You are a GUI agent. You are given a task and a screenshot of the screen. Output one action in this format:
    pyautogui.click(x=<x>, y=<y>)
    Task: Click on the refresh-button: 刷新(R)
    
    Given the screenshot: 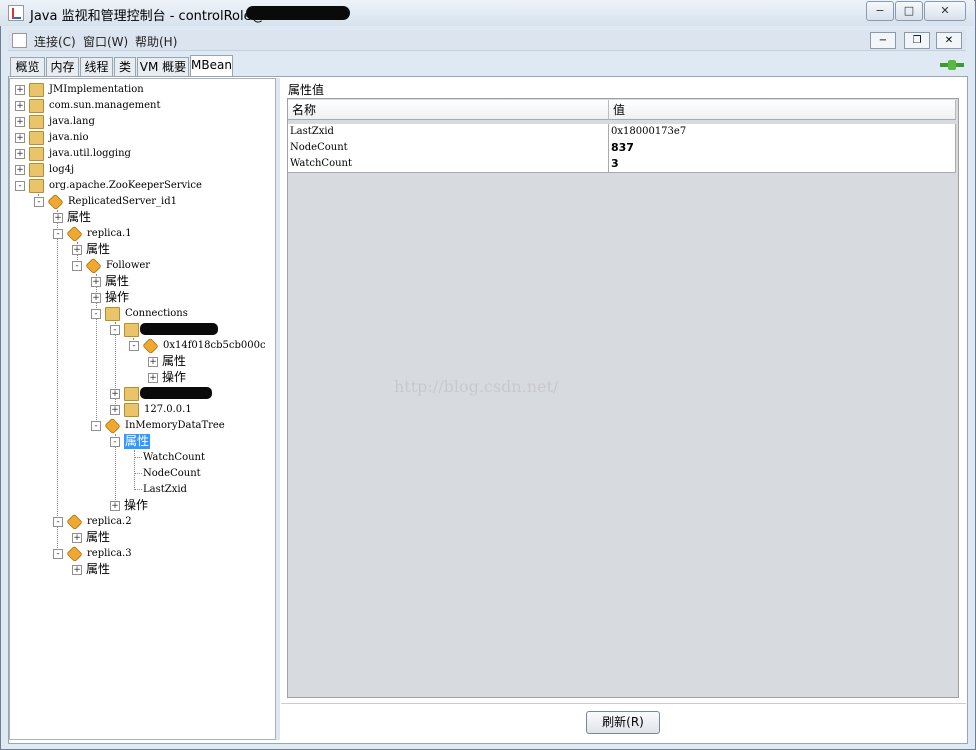 What is the action you would take?
    pyautogui.click(x=623, y=722)
    